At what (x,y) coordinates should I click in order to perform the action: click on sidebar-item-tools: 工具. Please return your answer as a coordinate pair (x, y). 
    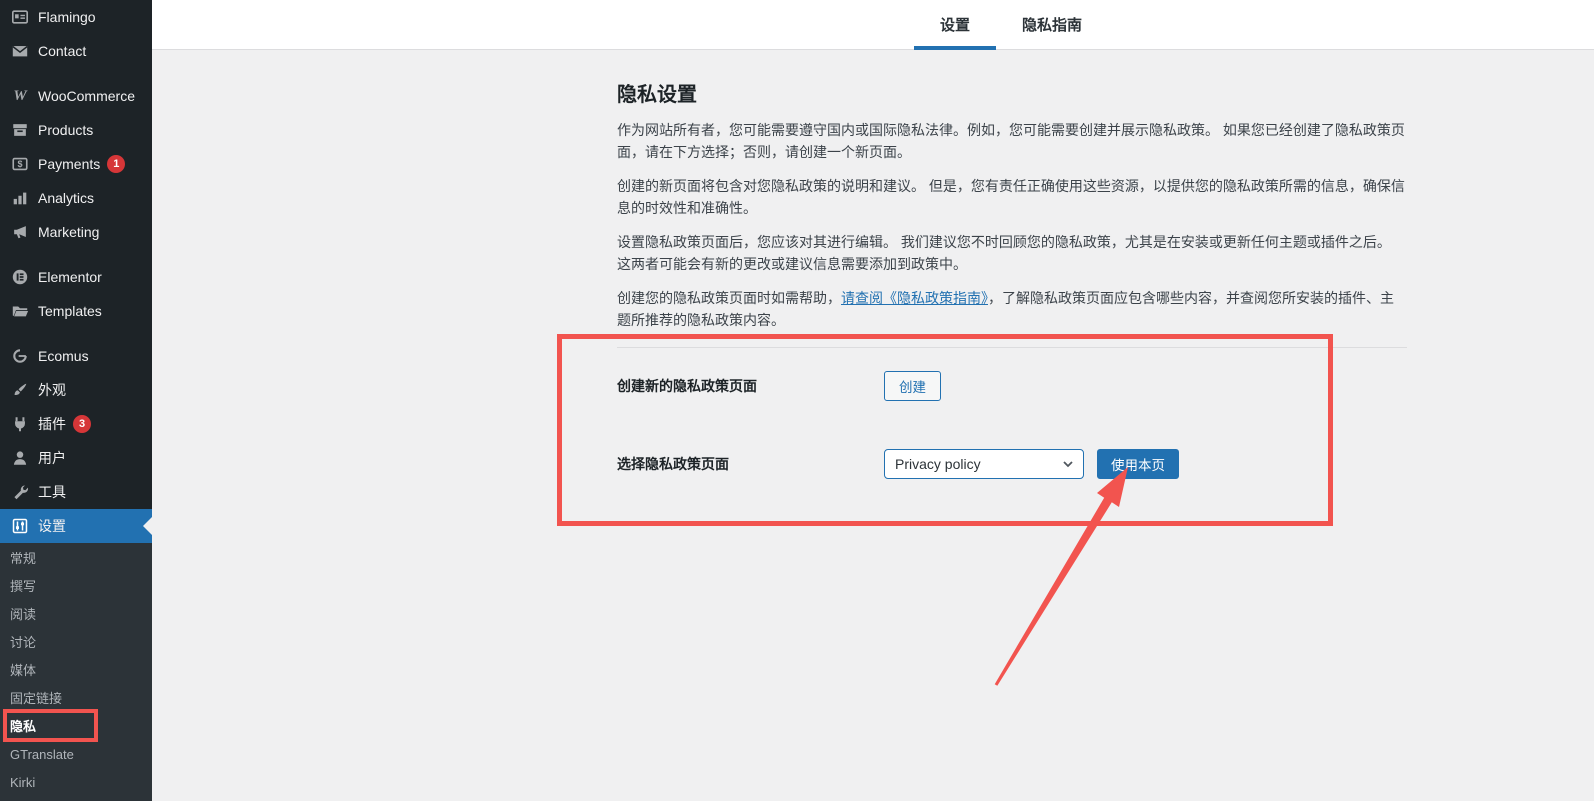
    Looking at the image, I should click on (76, 492).